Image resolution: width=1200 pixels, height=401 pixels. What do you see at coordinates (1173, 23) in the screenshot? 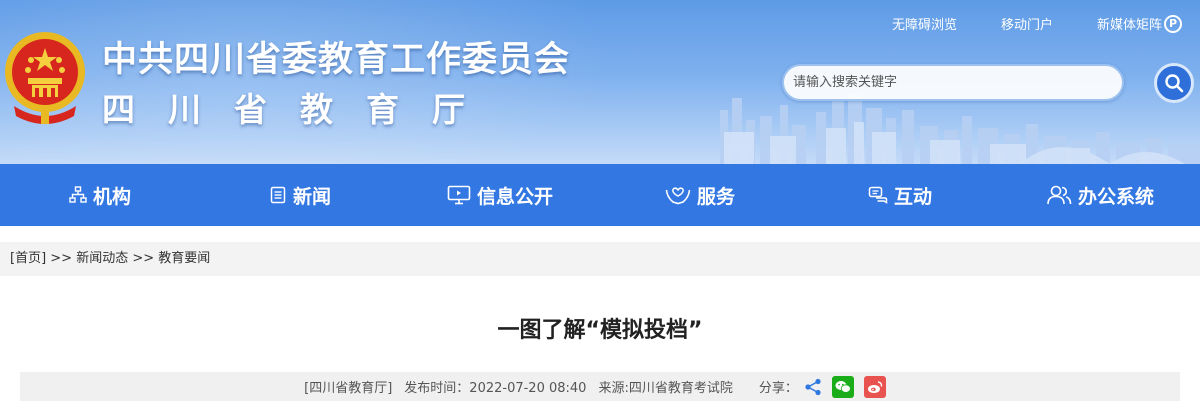
I see `new-media-icon: P` at bounding box center [1173, 23].